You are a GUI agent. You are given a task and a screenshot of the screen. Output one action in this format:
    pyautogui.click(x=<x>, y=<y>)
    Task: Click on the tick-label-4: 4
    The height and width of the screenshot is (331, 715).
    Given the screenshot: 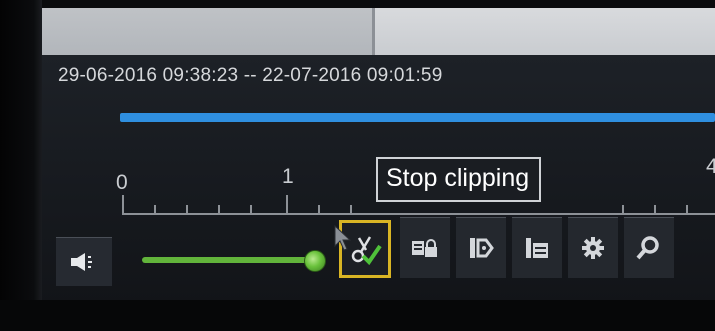 What is the action you would take?
    pyautogui.click(x=710, y=166)
    